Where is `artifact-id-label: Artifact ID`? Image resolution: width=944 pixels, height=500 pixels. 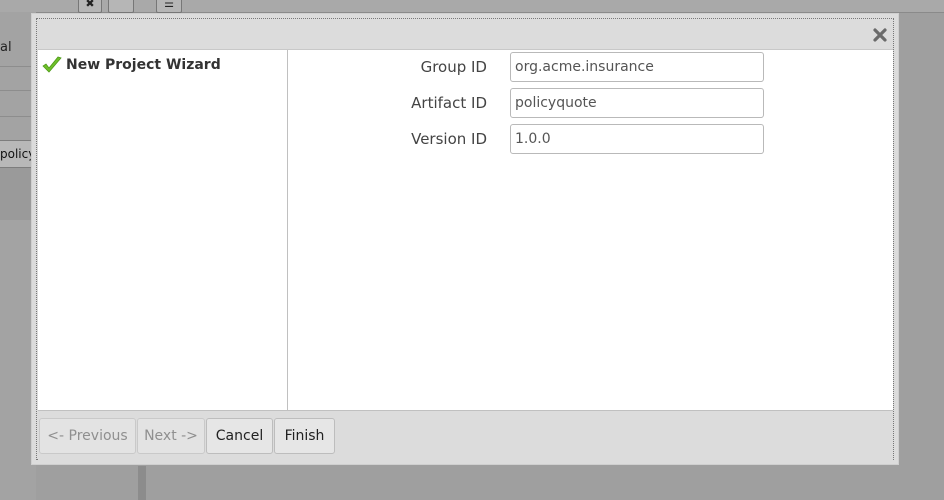 artifact-id-label: Artifact ID is located at coordinates (449, 103).